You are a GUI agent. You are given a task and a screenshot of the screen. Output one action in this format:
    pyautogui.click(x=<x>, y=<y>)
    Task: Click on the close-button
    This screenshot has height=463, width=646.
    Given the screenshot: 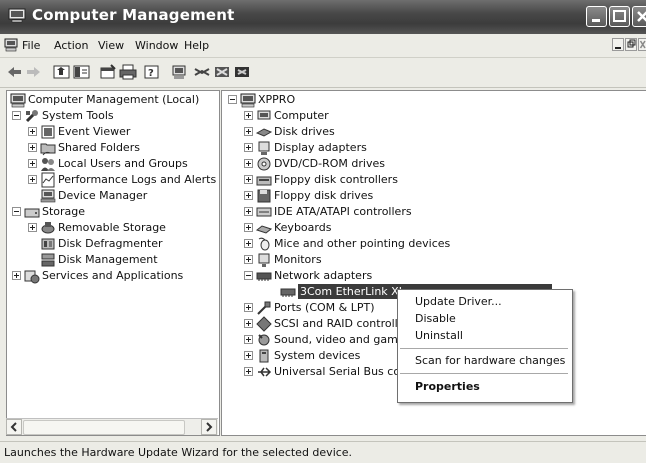 What is the action you would take?
    pyautogui.click(x=639, y=16)
    